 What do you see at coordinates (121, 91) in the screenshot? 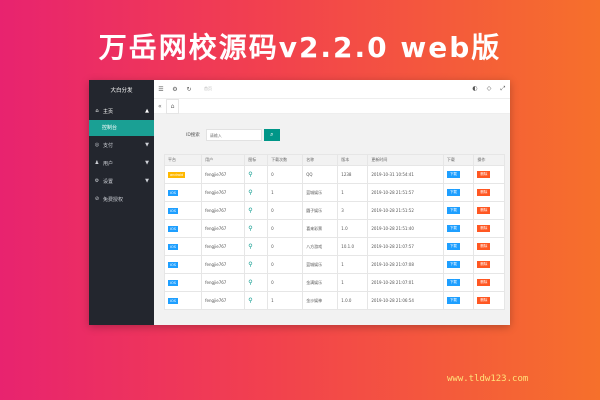
I see `sidebar-title: 大白分发` at bounding box center [121, 91].